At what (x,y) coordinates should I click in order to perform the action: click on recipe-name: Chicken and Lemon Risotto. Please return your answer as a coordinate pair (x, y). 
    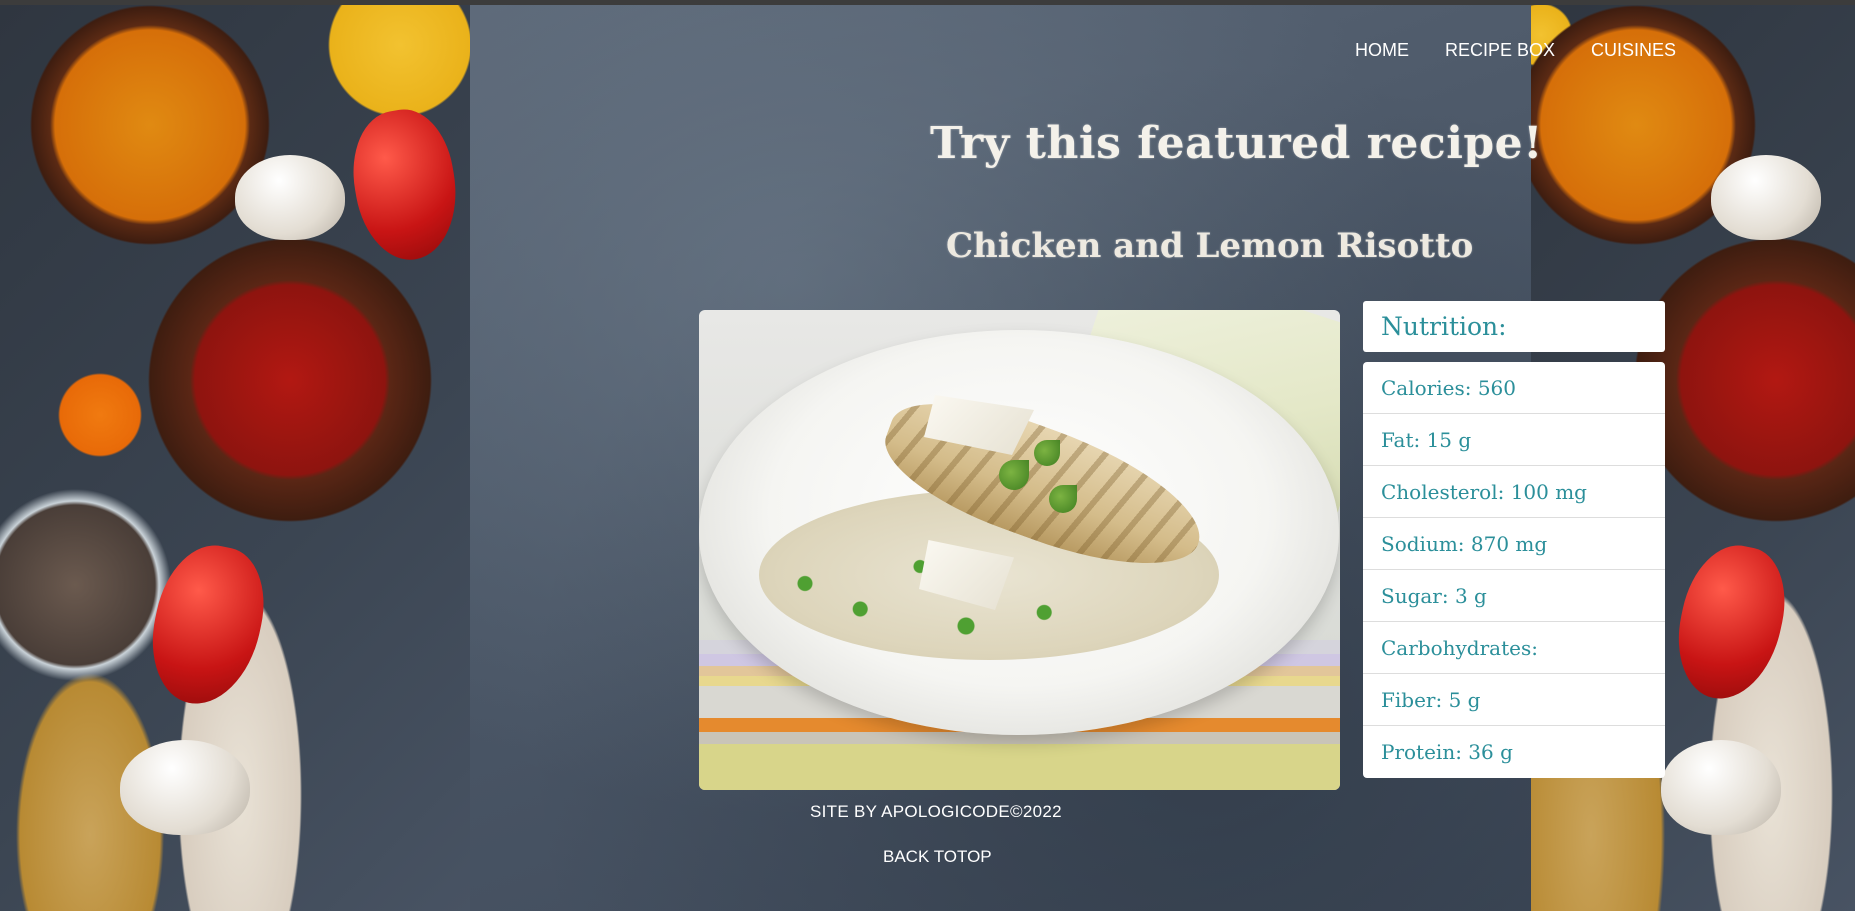
    Looking at the image, I should click on (1210, 246).